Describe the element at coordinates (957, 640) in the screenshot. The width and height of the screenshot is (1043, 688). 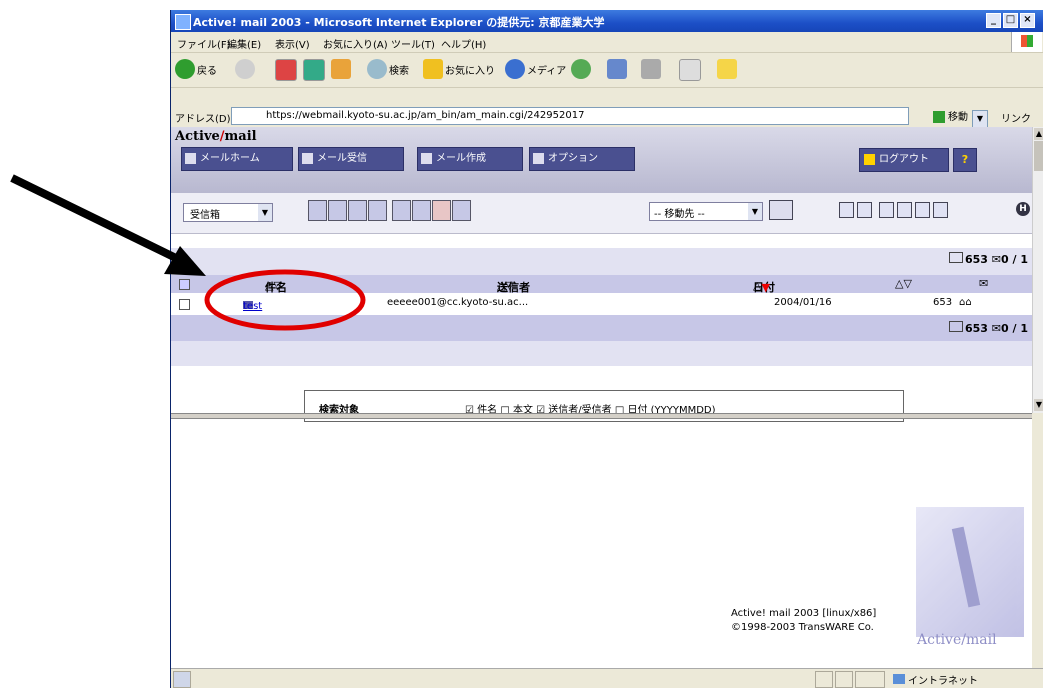
I see `footer-logo-text: Active/mail` at that location.